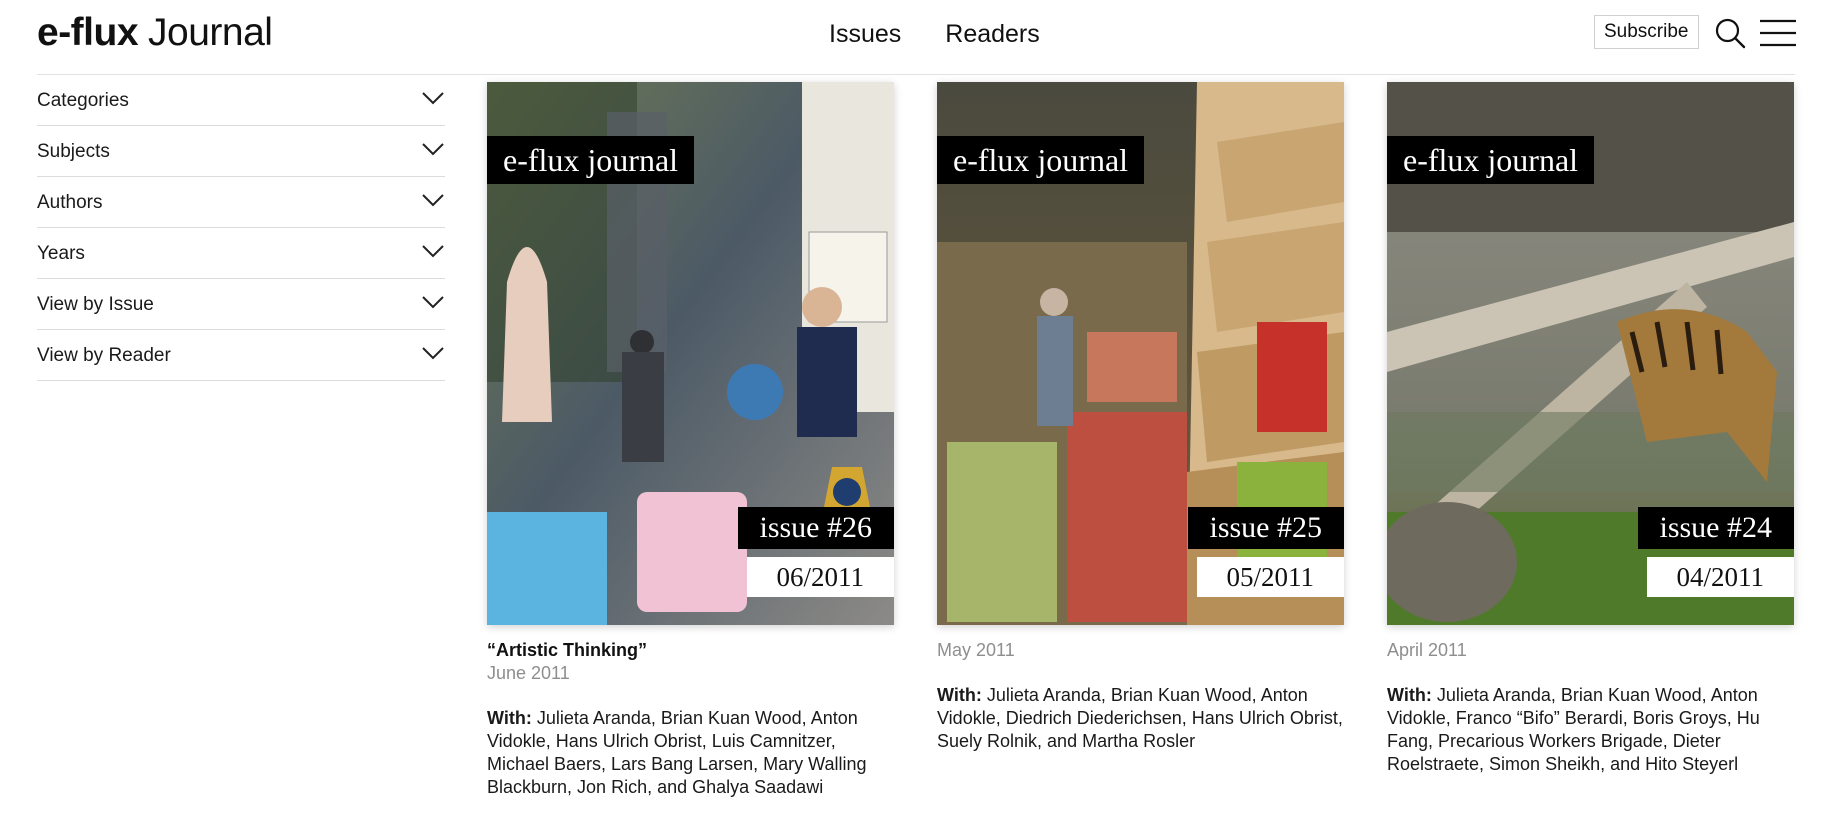 This screenshot has width=1822, height=814. What do you see at coordinates (1715, 528) in the screenshot?
I see `cover-issue-number: issue #24` at bounding box center [1715, 528].